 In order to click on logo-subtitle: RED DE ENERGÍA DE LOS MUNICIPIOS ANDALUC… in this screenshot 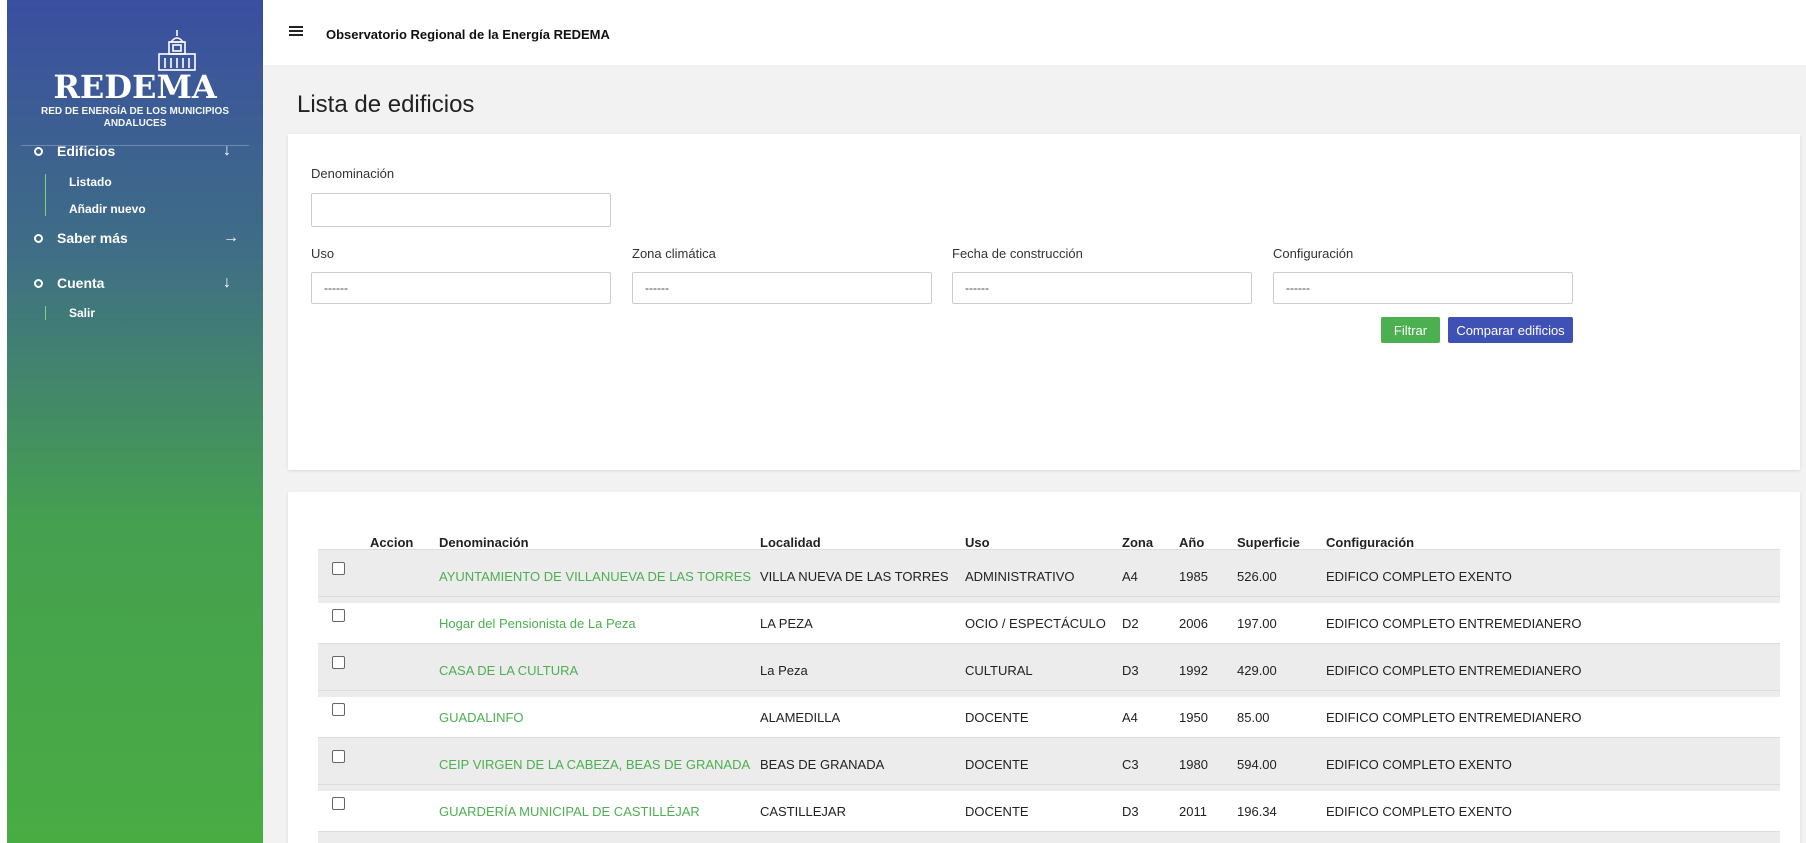, I will do `click(135, 118)`.